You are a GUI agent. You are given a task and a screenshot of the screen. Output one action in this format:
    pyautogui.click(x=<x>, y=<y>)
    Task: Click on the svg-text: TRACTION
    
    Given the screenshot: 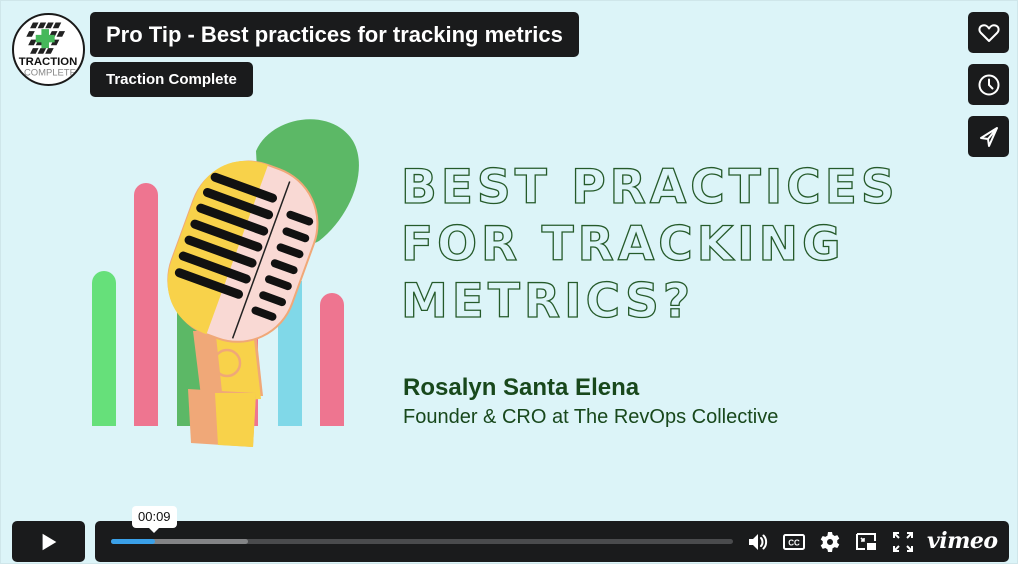 What is the action you would take?
    pyautogui.click(x=48, y=62)
    